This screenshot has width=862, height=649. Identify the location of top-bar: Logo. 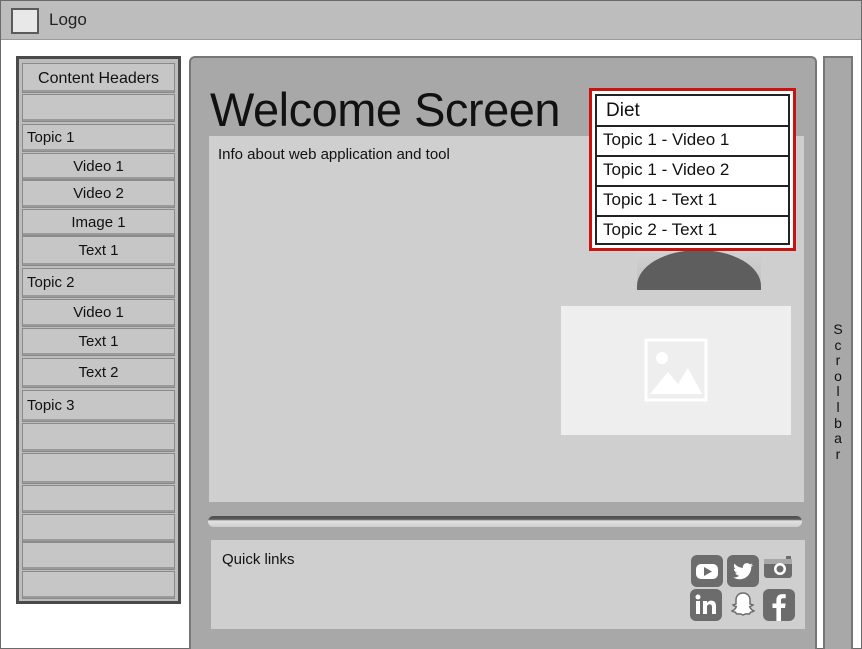
(431, 20).